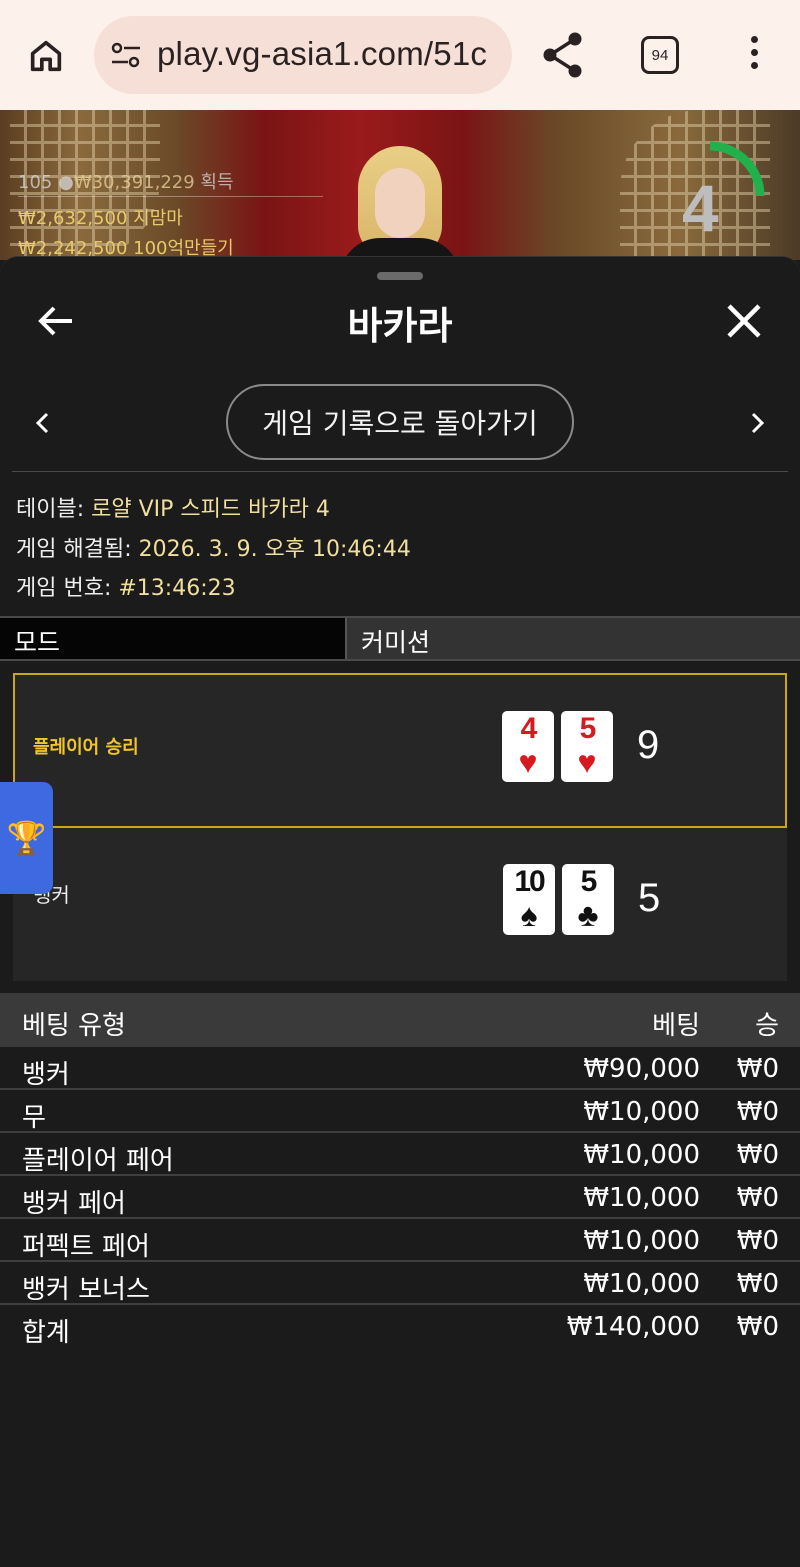 This screenshot has width=800, height=1567. I want to click on info-value: 2026. 3. 9. 오후 10:46:44, so click(274, 549).